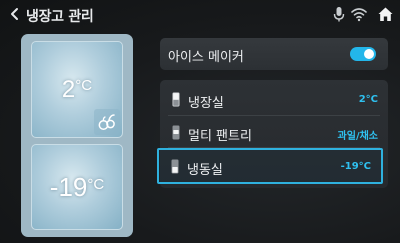  I want to click on pantry-icon, so click(176, 132).